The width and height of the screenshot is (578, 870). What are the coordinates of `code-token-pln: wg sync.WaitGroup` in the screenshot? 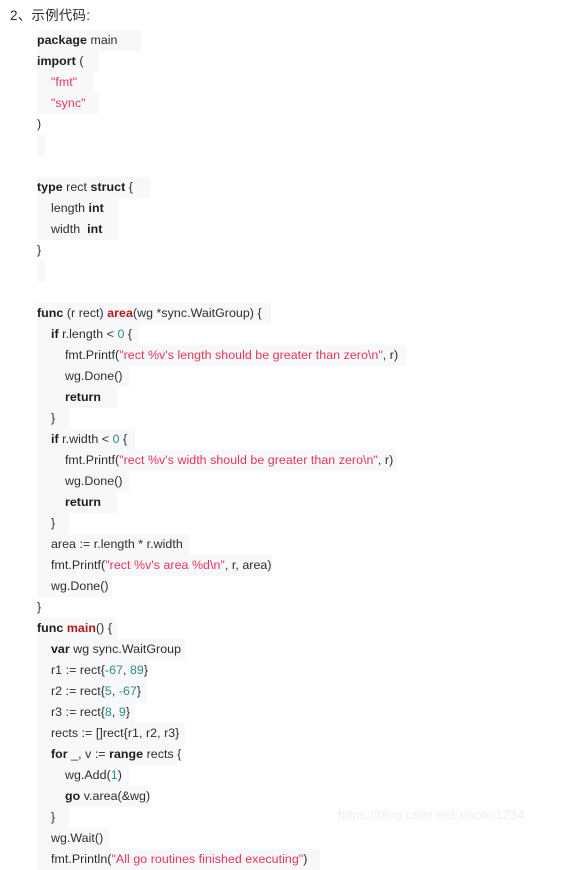 It's located at (125, 649).